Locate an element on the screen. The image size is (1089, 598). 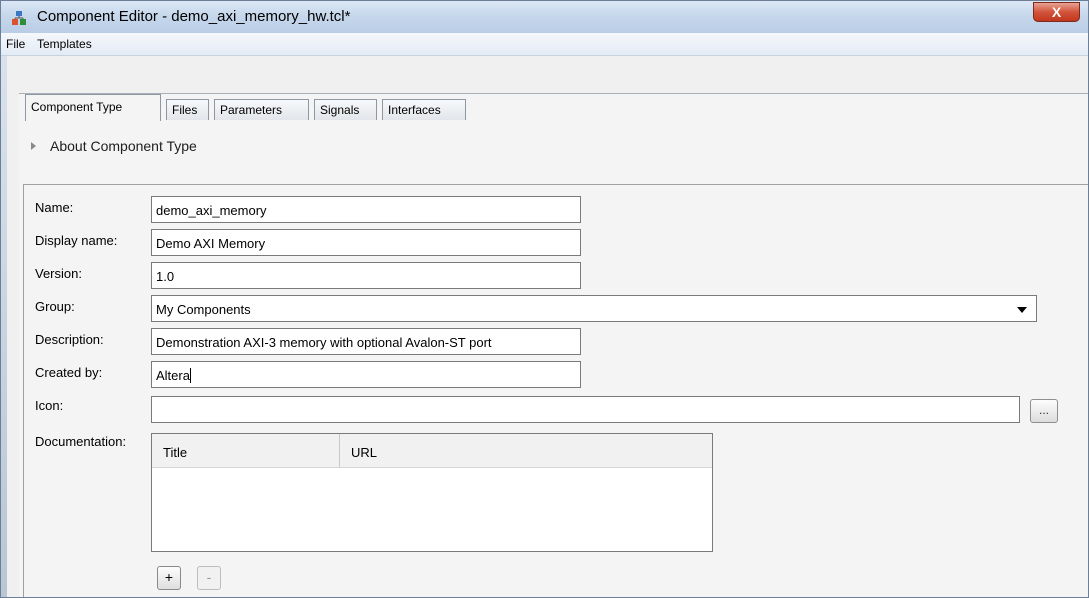
close-button: X is located at coordinates (1056, 12).